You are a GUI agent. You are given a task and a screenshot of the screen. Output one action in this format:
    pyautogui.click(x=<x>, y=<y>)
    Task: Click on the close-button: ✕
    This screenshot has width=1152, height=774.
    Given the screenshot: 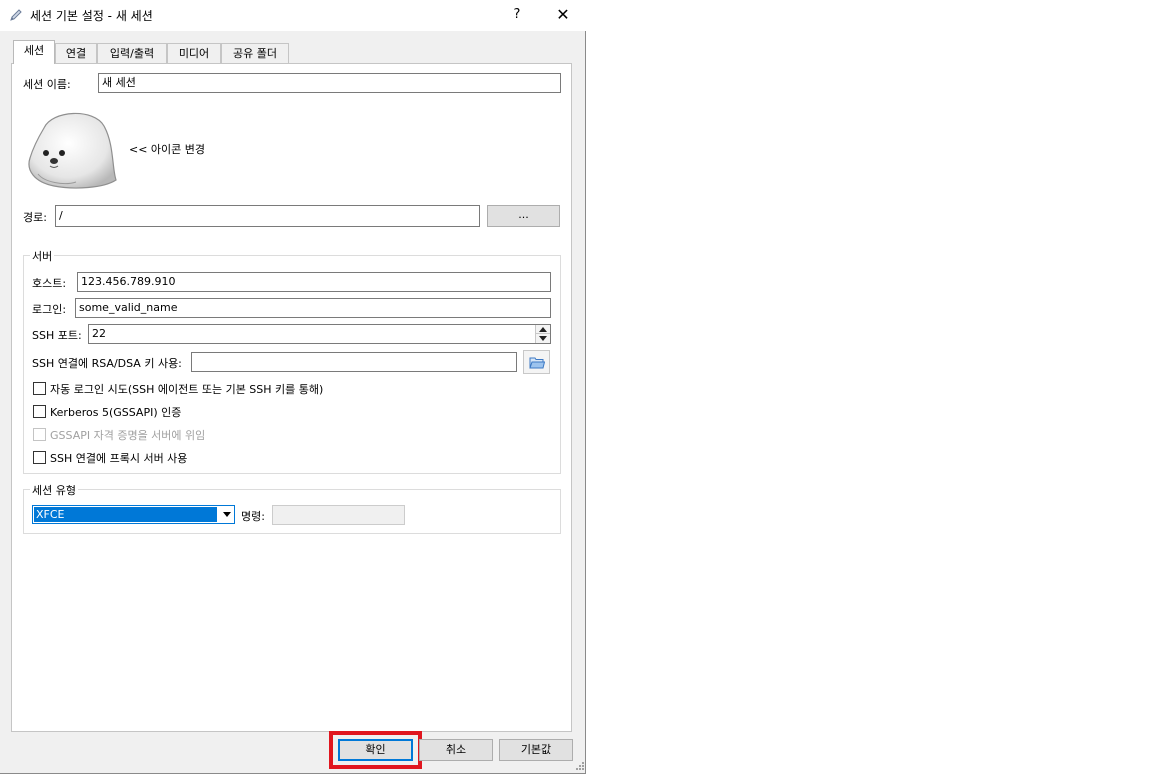 What is the action you would take?
    pyautogui.click(x=563, y=15)
    